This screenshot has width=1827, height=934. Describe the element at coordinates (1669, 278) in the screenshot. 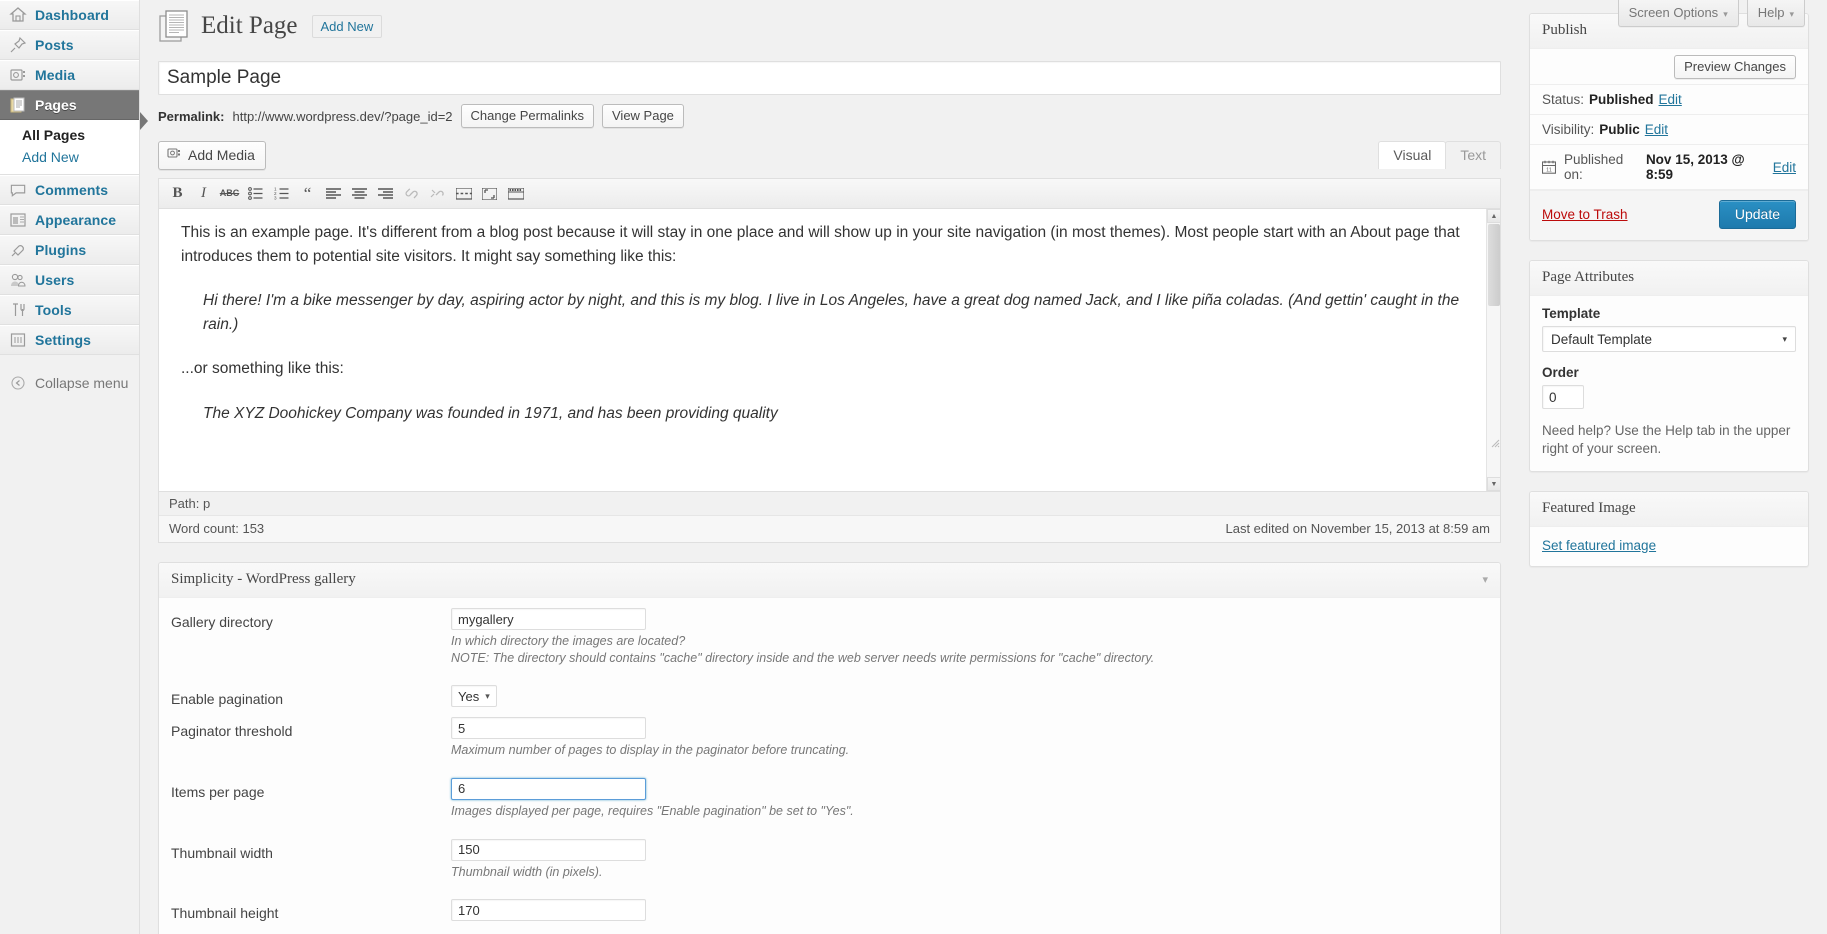

I see `page-attributes-title: Page Attributes` at that location.